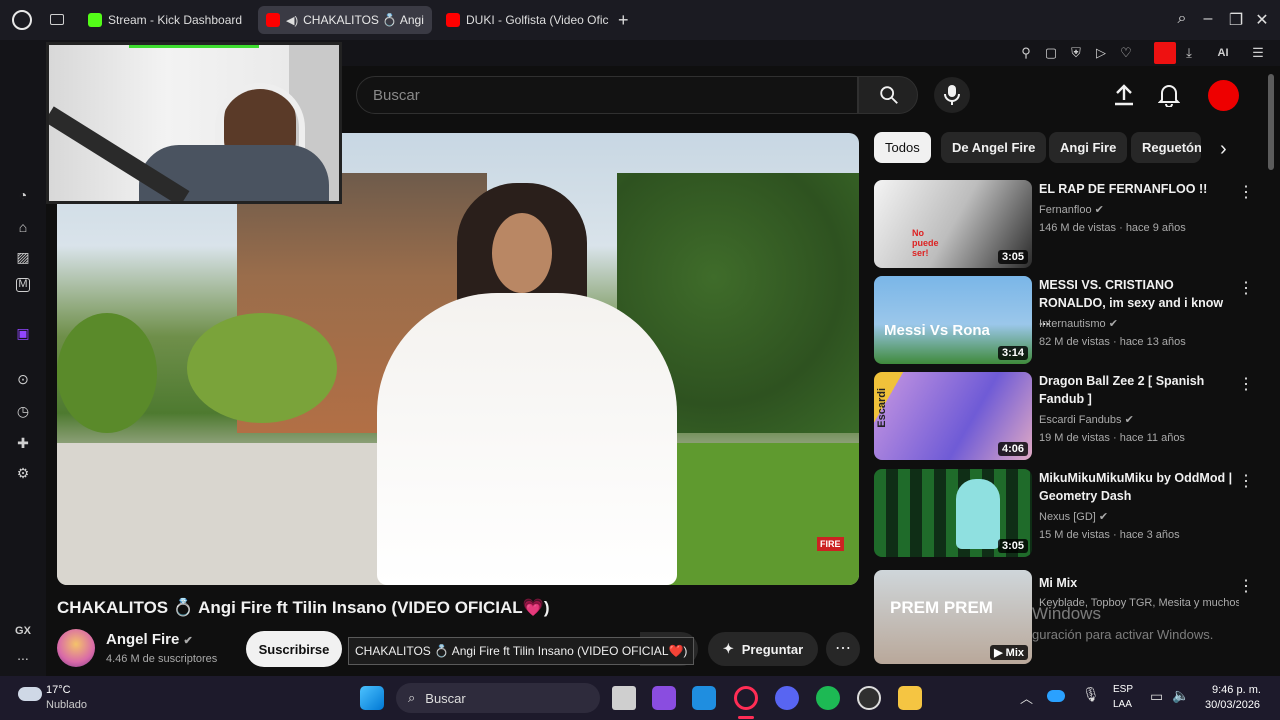 This screenshot has width=1280, height=720. I want to click on duration-badge: 4:06, so click(1012, 449).